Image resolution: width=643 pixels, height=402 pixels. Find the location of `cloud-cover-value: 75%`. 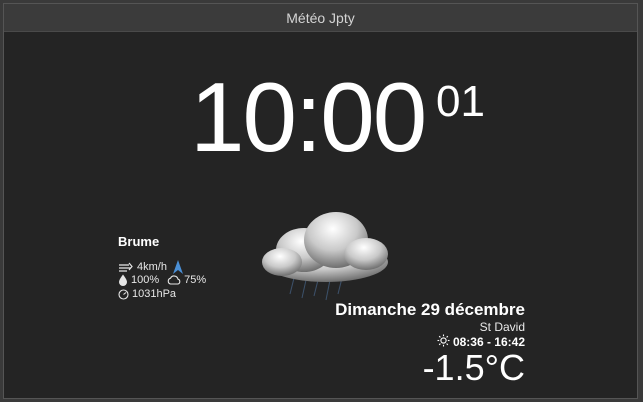

cloud-cover-value: 75% is located at coordinates (195, 280).